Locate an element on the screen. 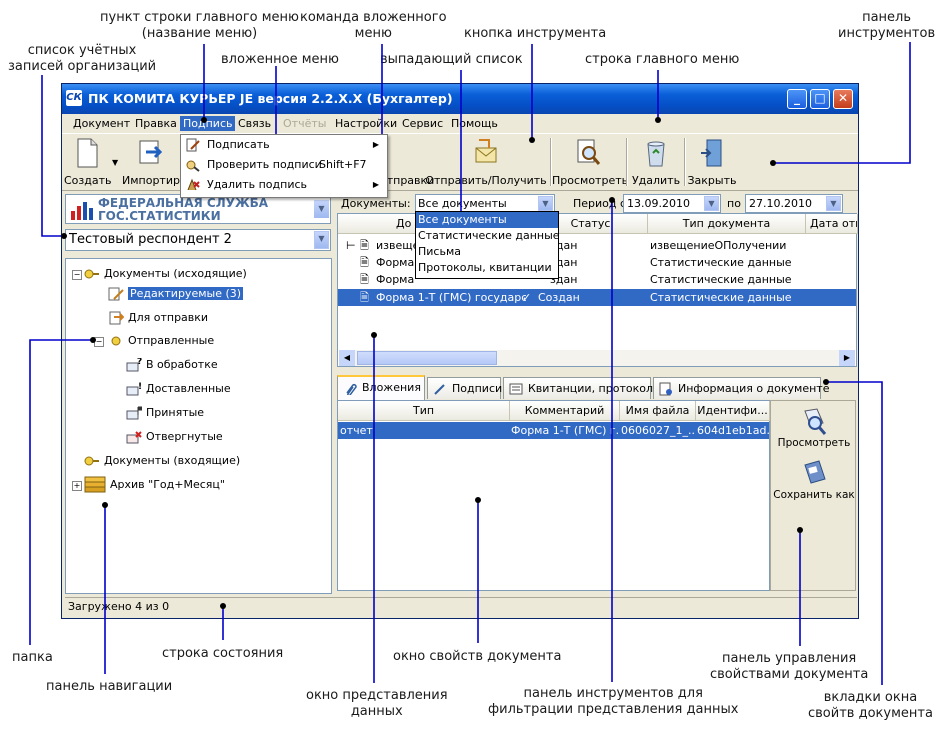 Image resolution: width=940 pixels, height=732 pixels. column-header: До is located at coordinates (377, 224).